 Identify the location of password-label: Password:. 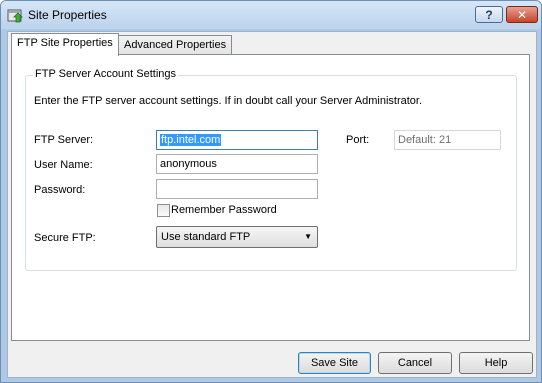
(60, 190).